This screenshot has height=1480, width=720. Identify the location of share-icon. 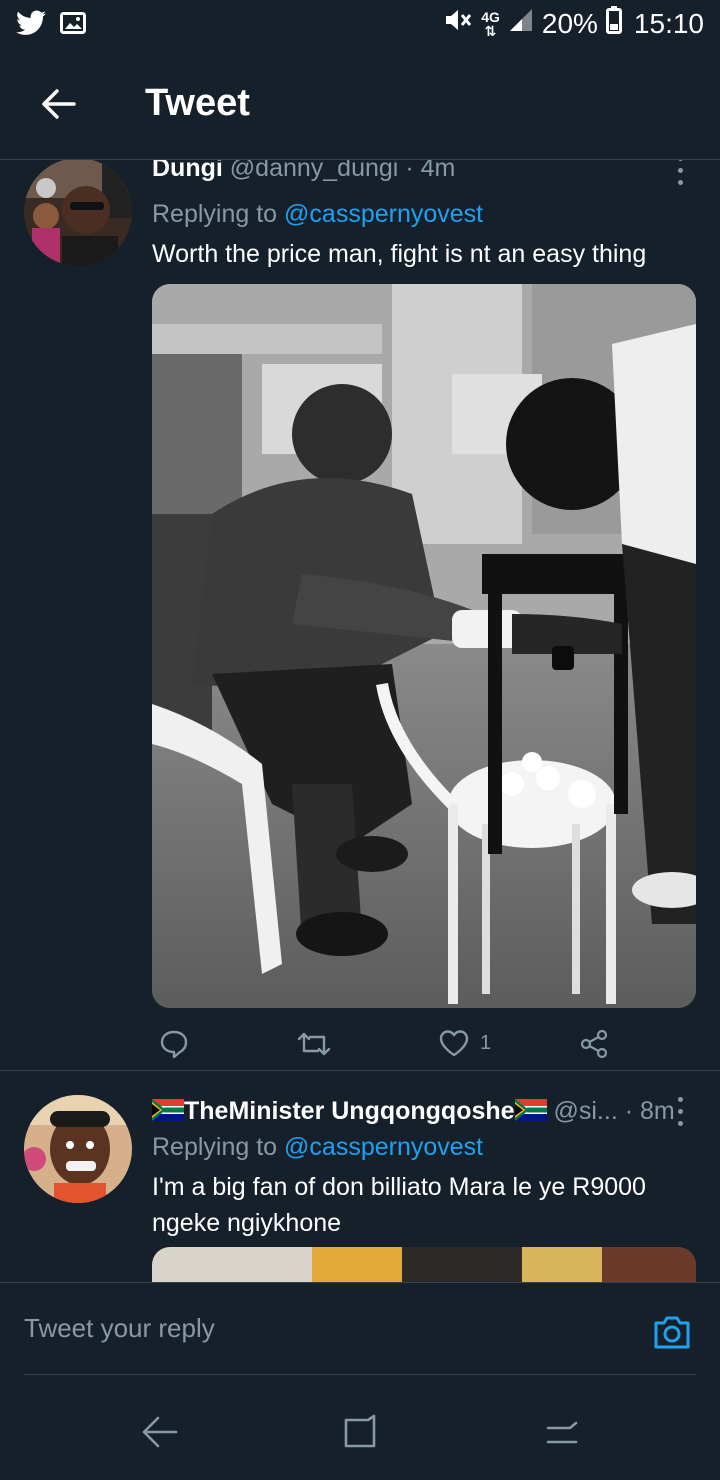
(594, 1044).